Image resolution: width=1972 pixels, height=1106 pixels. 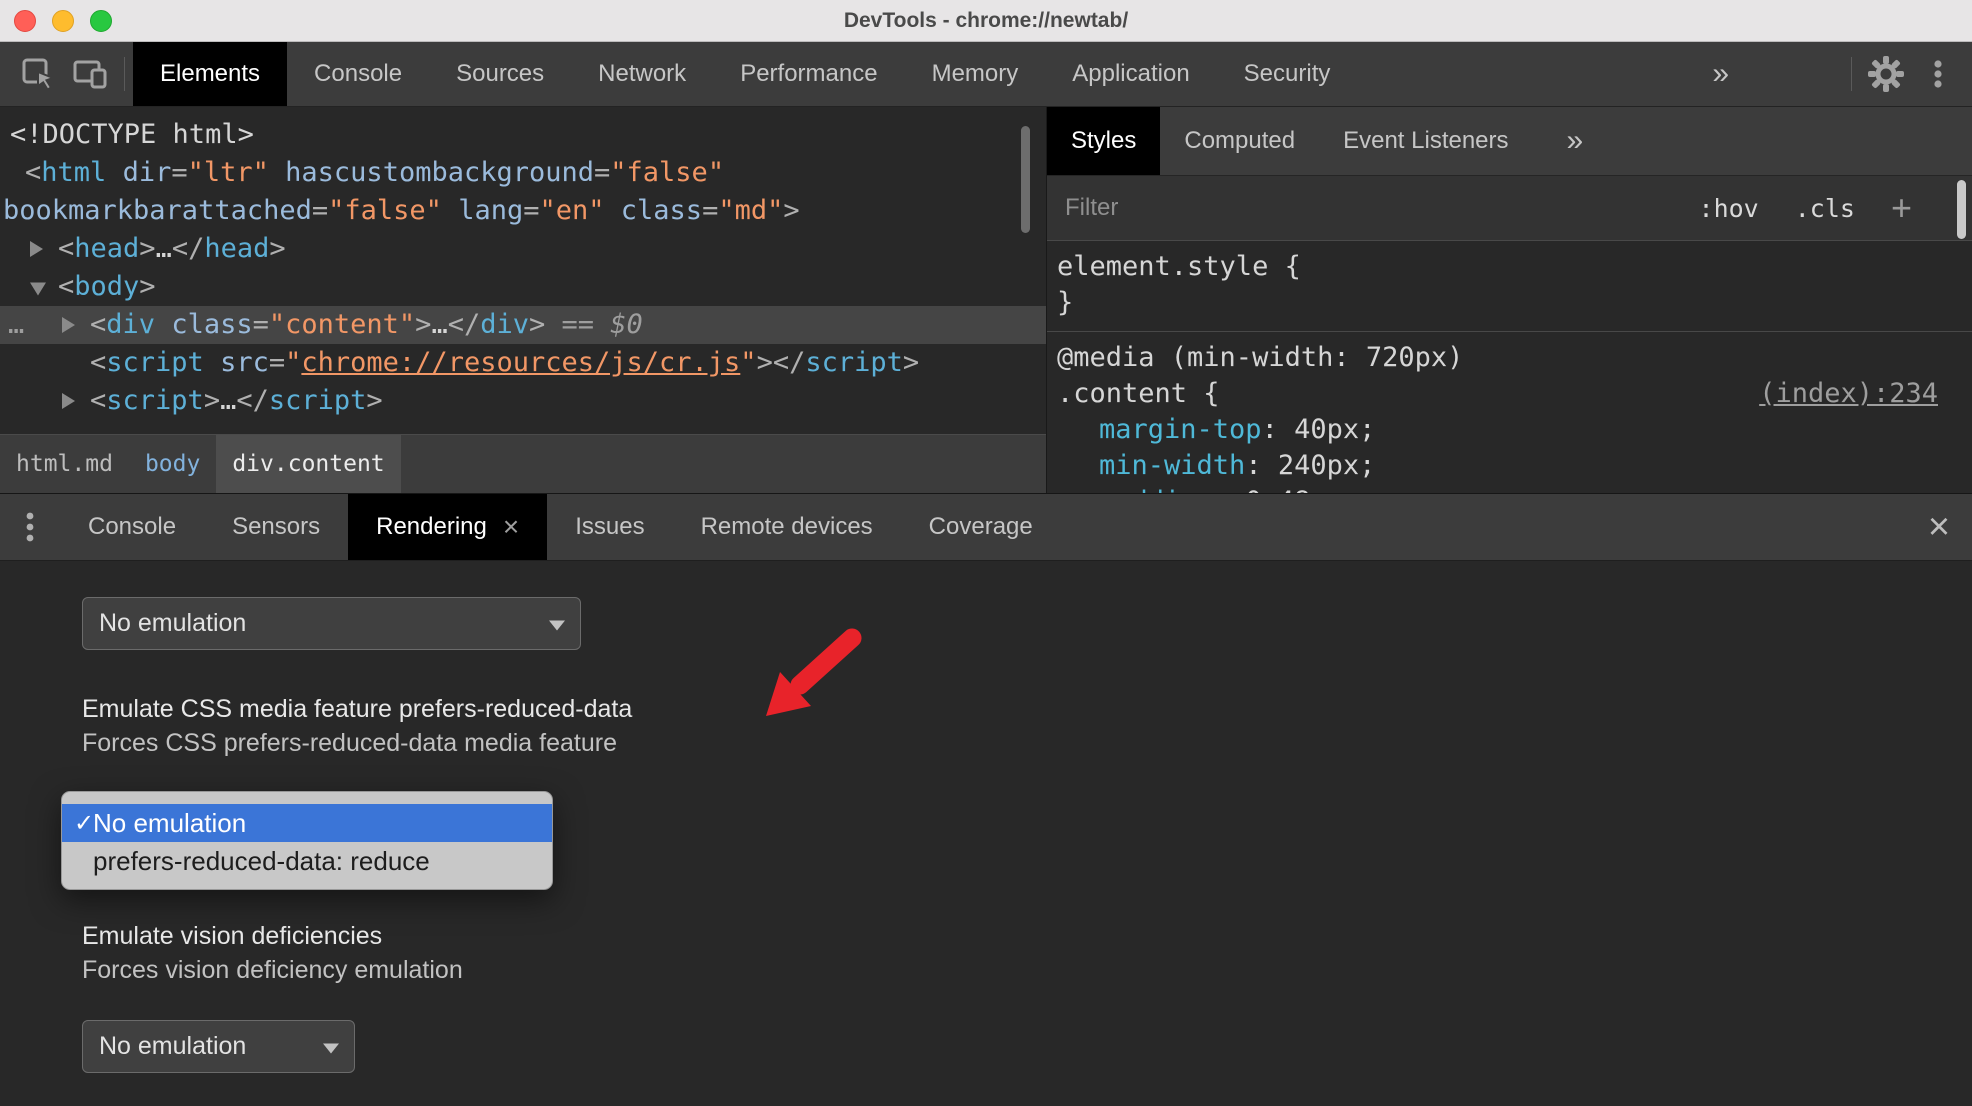 I want to click on tab-label: Application, so click(x=1131, y=73).